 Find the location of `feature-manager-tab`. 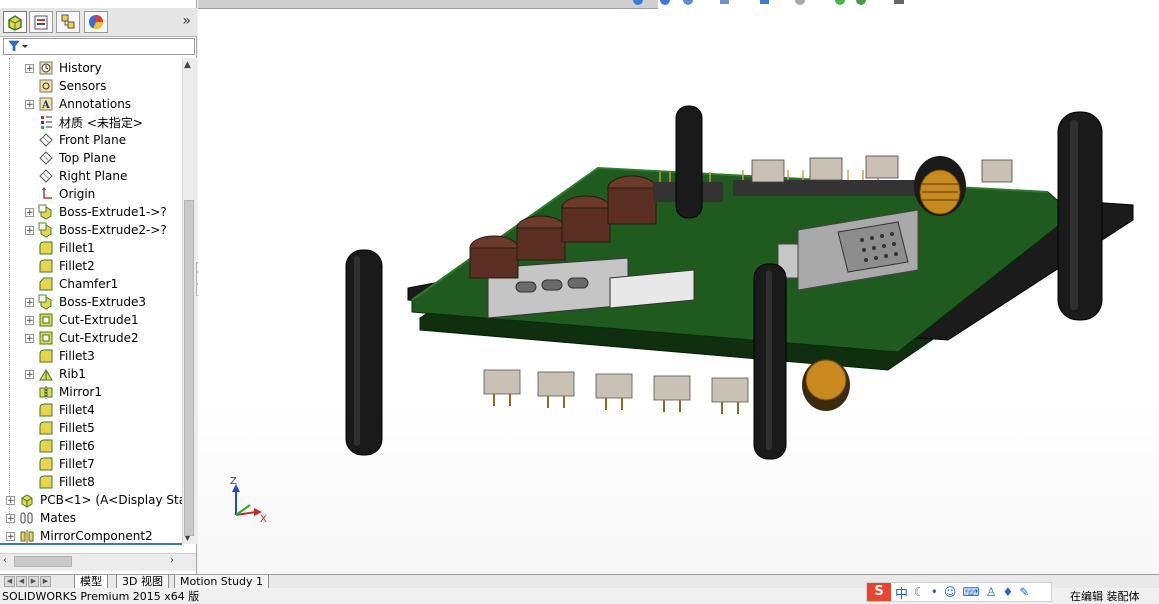

feature-manager-tab is located at coordinates (15, 22).